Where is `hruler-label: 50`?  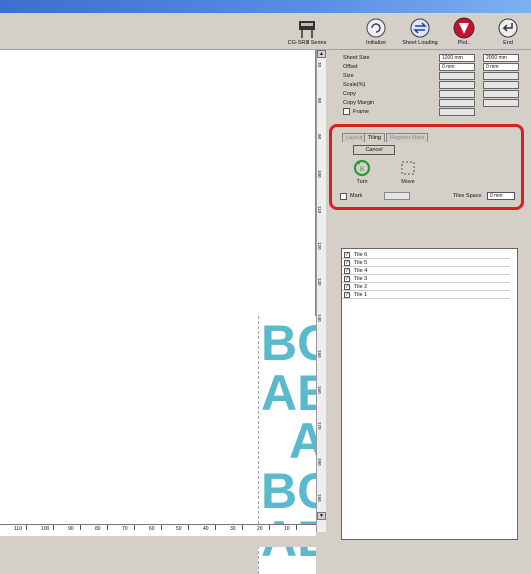 hruler-label: 50 is located at coordinates (179, 529).